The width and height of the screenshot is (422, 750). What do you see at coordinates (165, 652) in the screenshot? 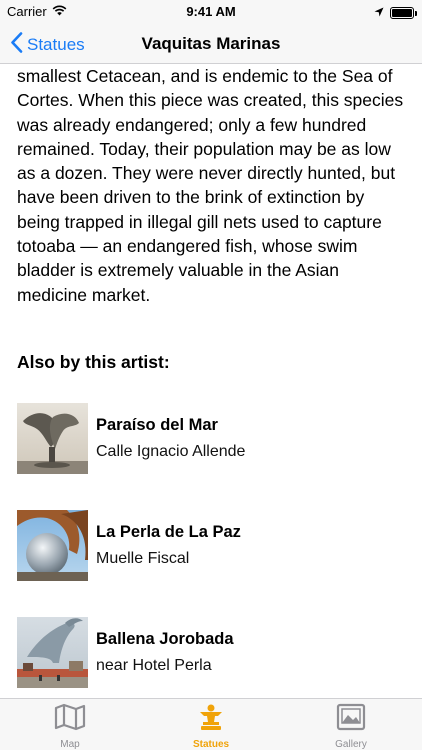
I see `artwork-info: Ballena Jorobada near Hotel Perla` at bounding box center [165, 652].